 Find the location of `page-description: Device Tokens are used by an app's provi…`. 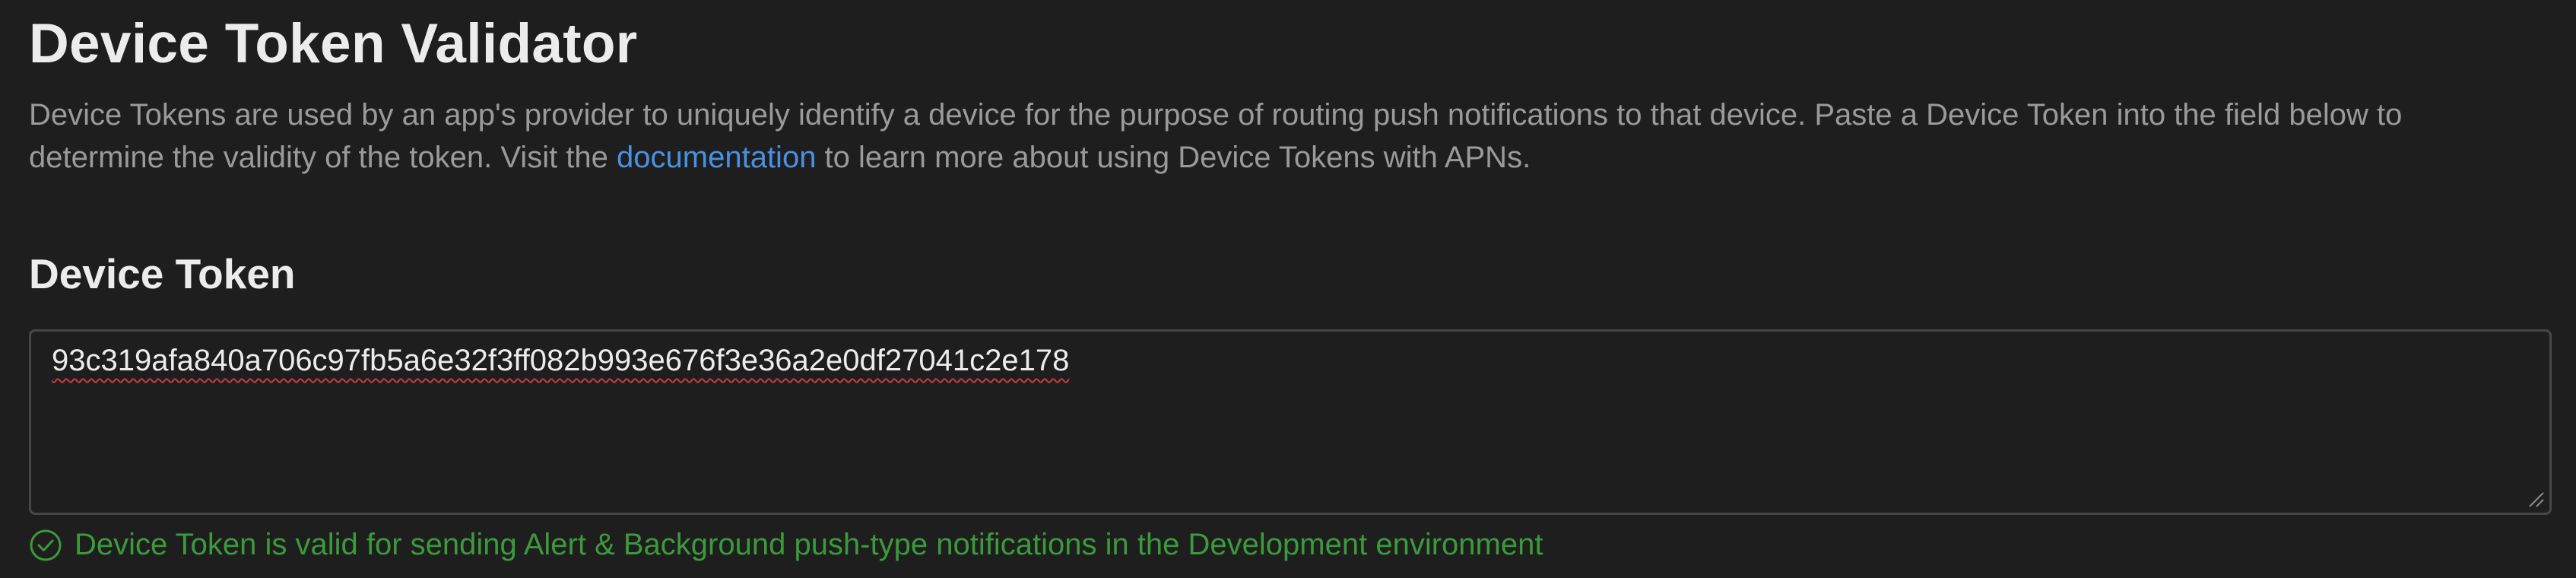

page-description: Device Tokens are used by an app's provi… is located at coordinates (1280, 136).